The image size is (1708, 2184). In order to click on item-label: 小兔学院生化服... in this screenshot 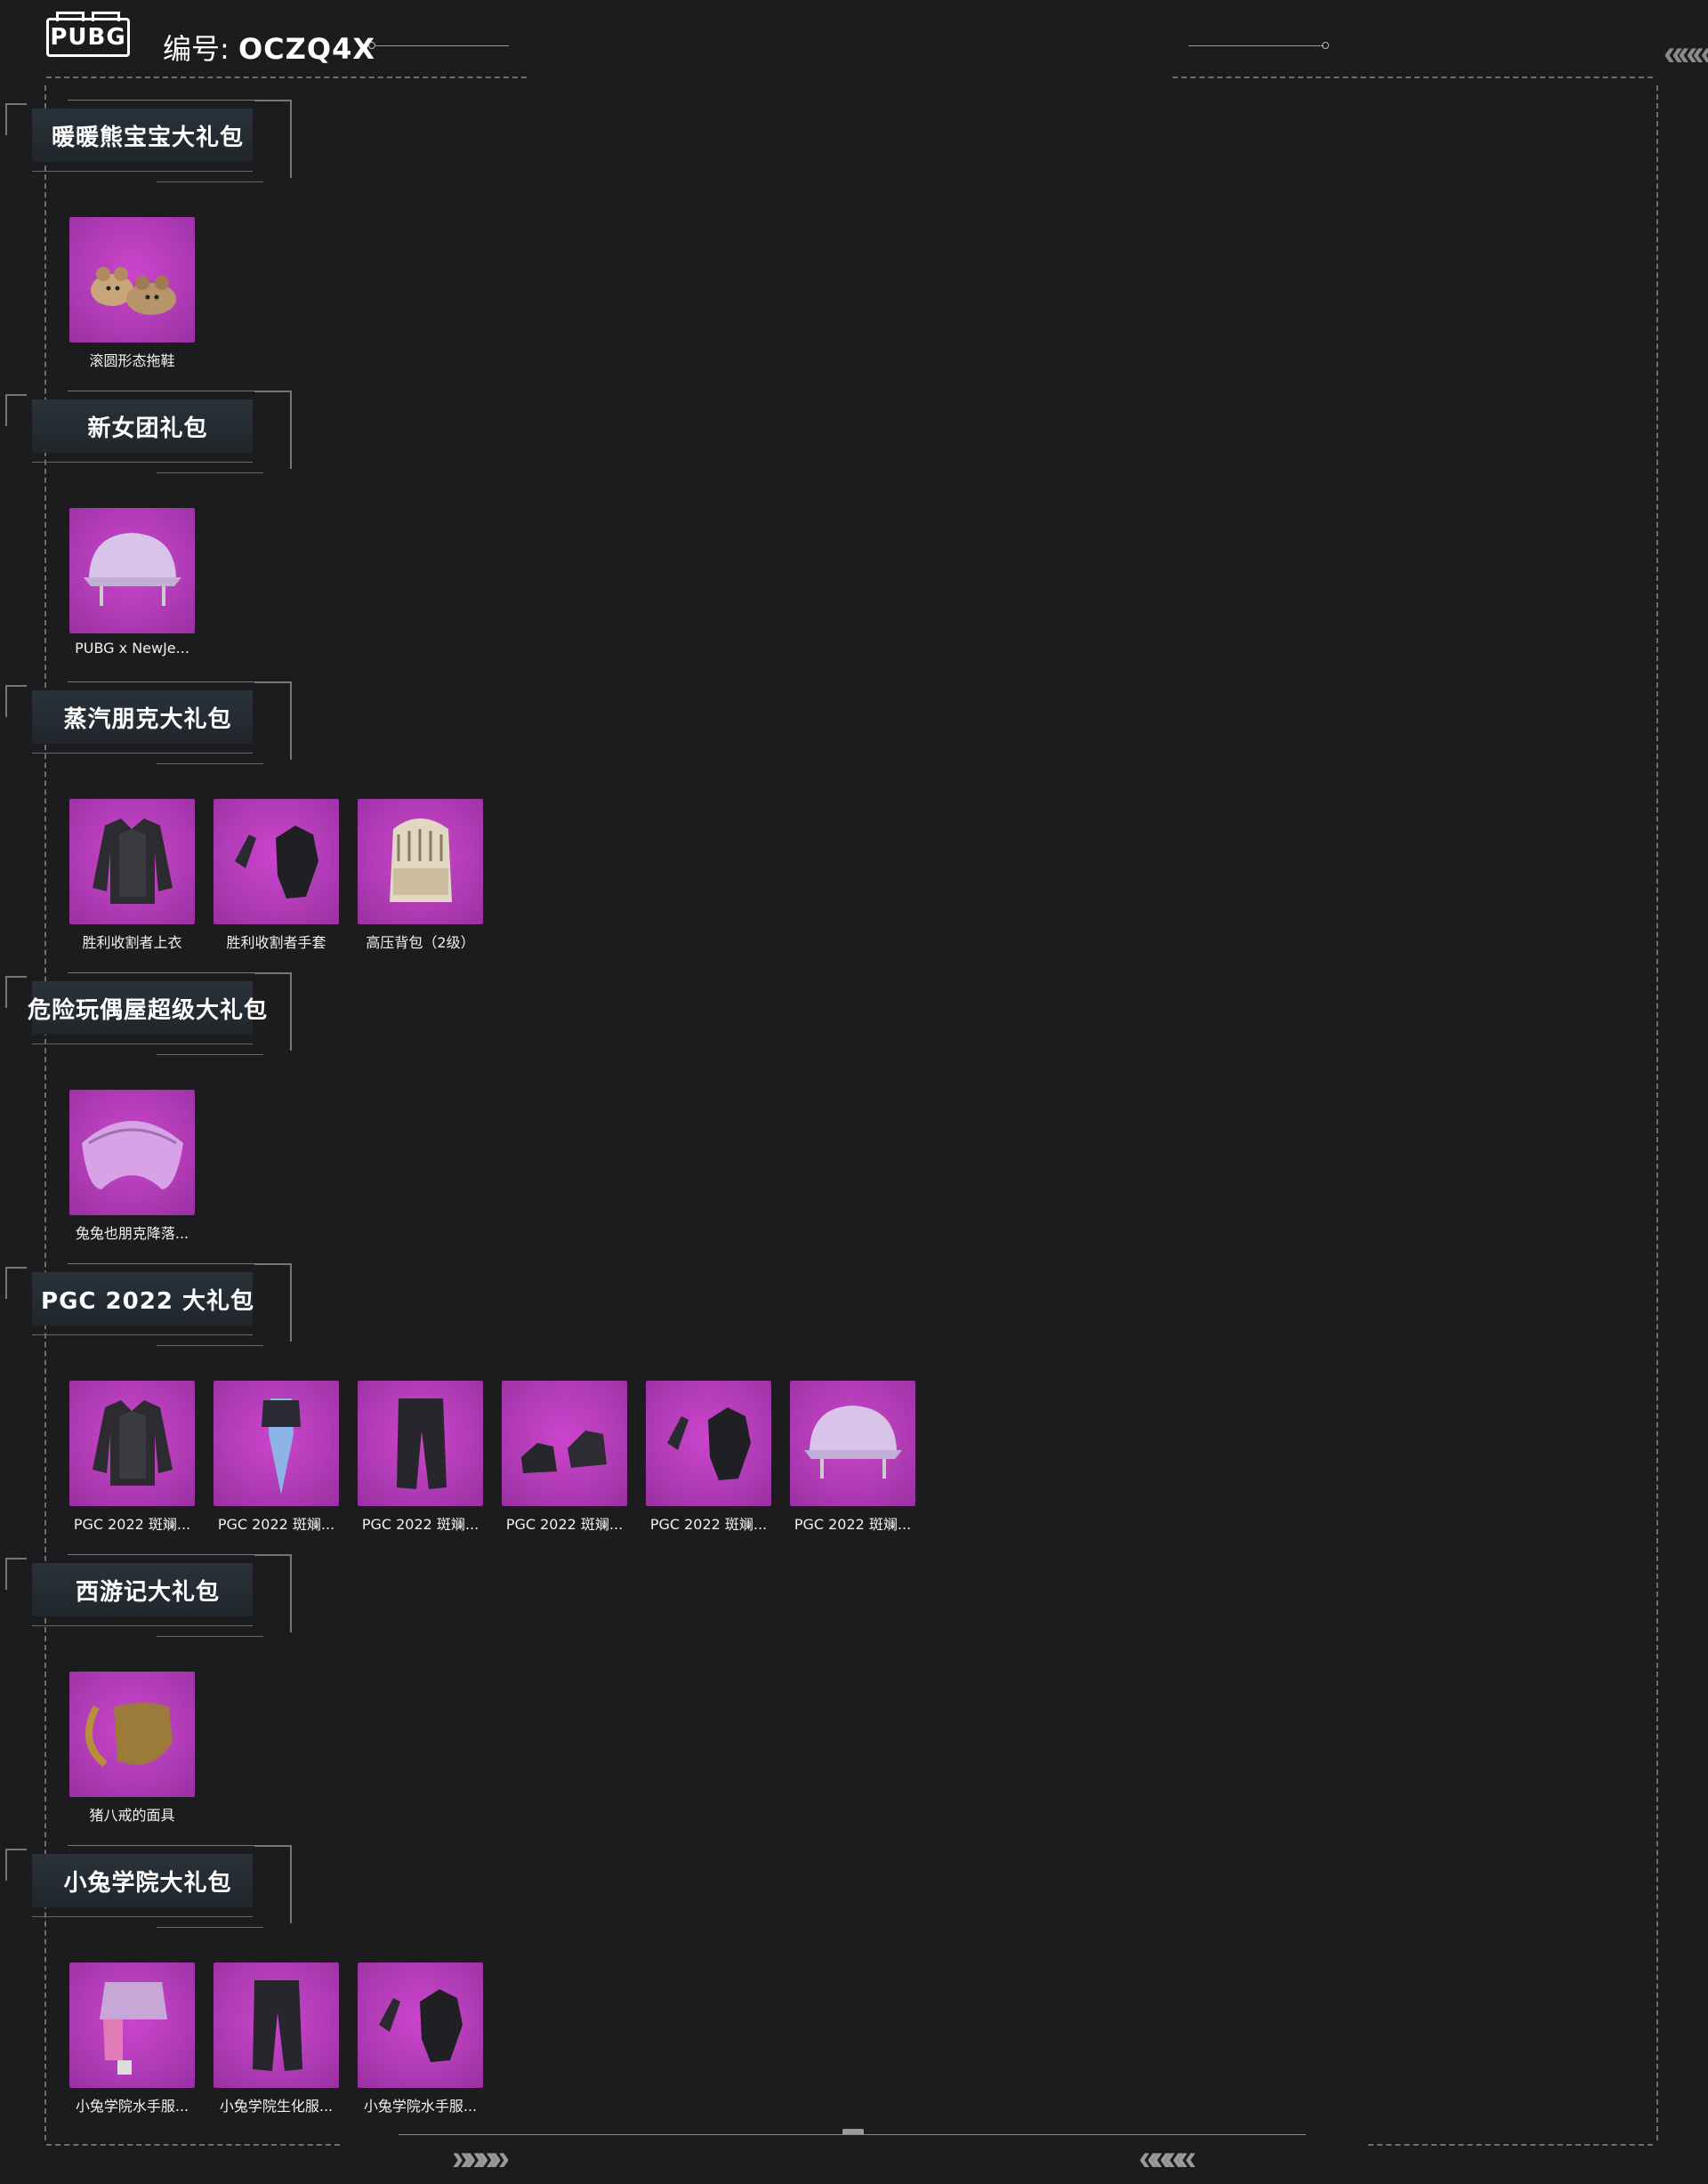, I will do `click(276, 2106)`.